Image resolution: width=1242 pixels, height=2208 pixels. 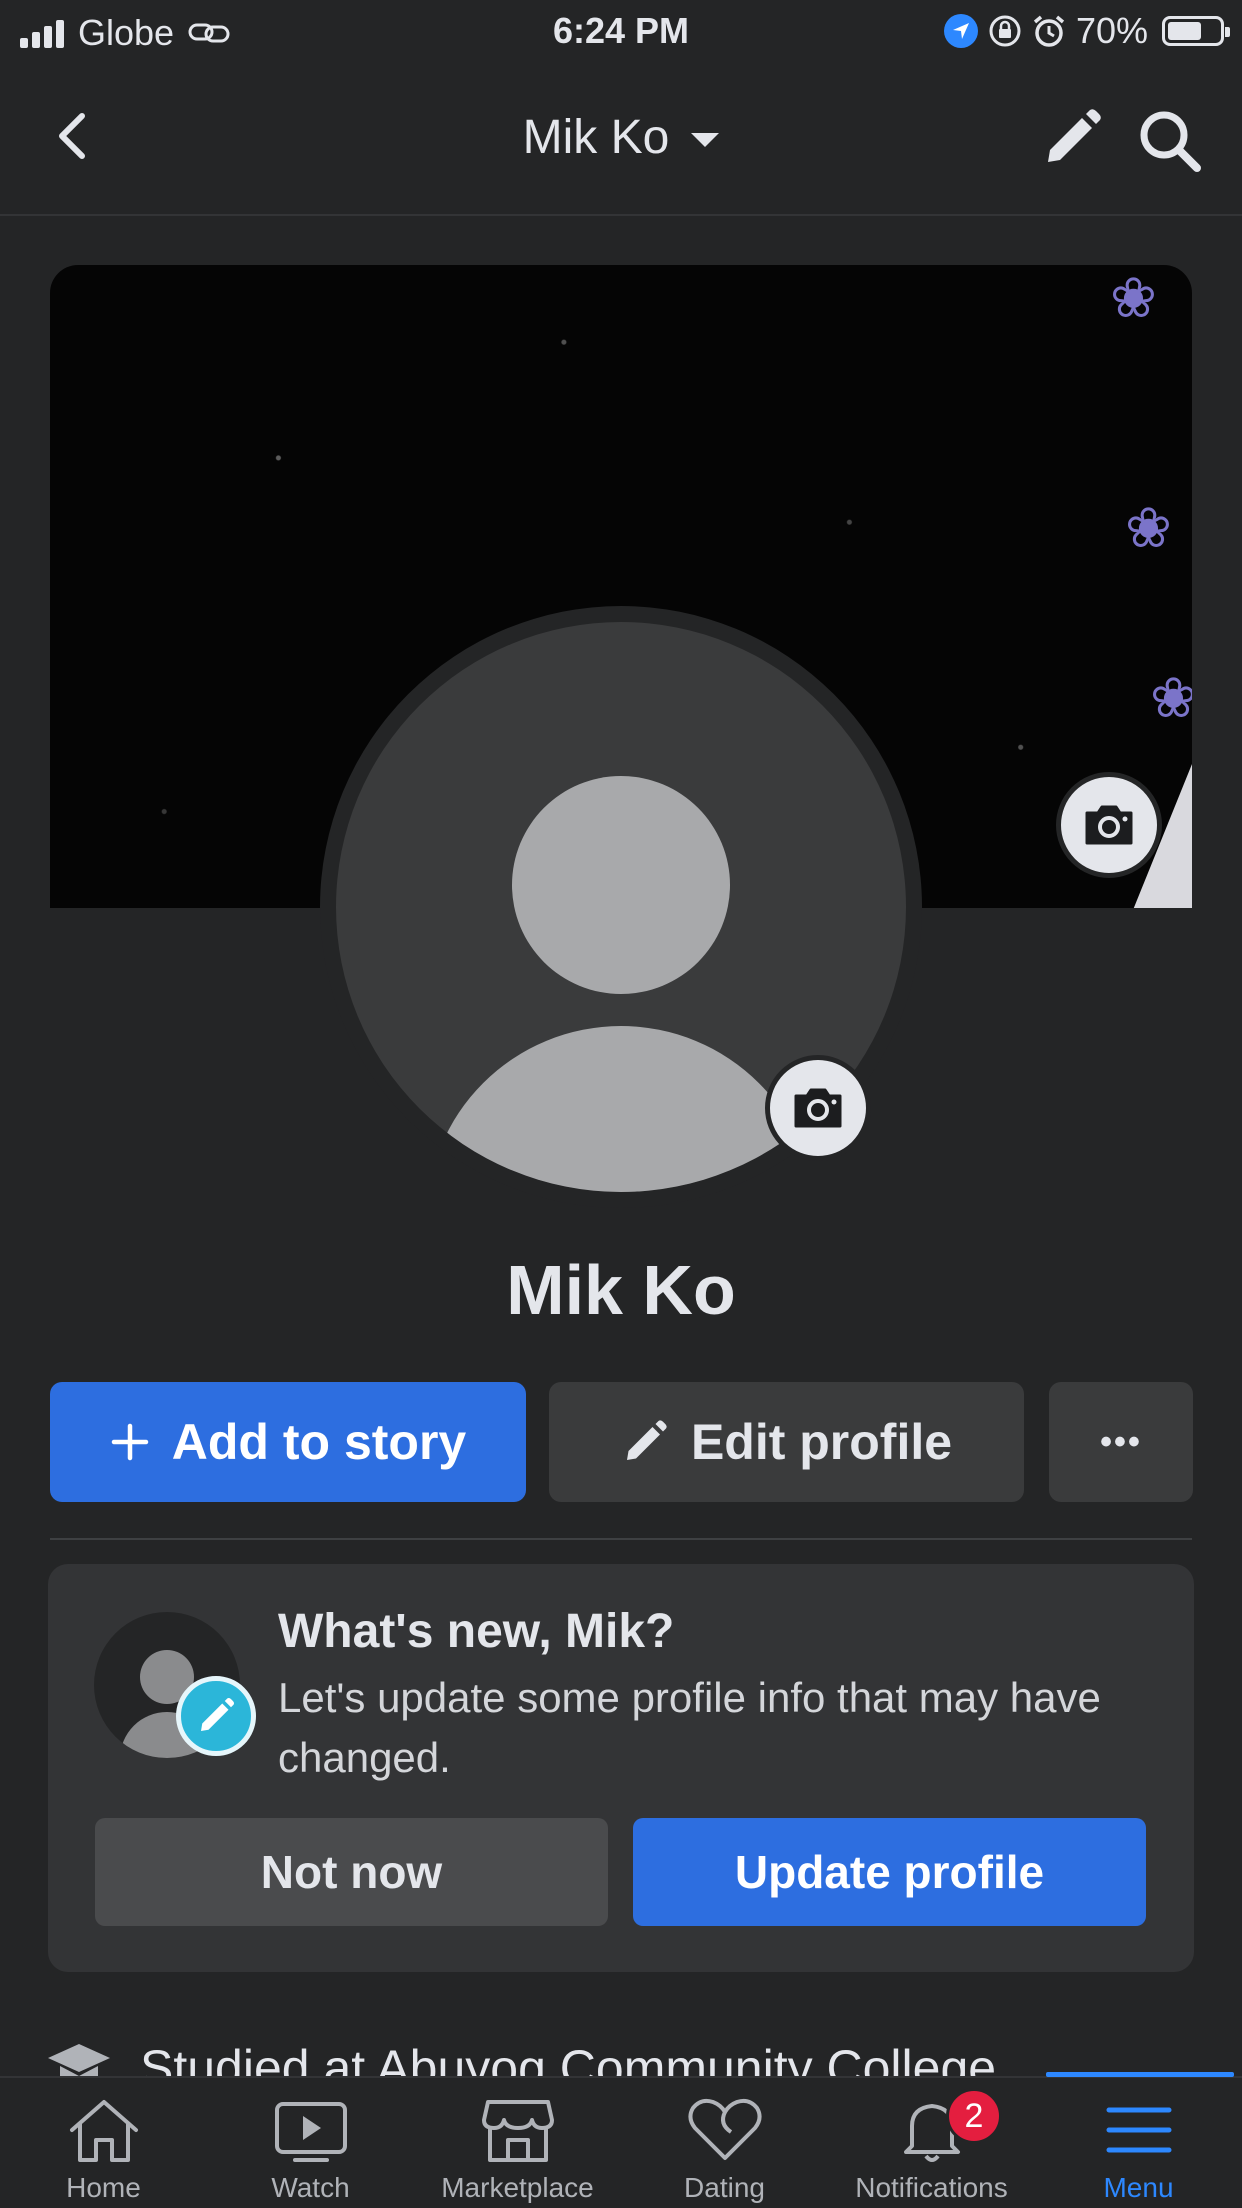 I want to click on nav-bar: Mik Ko, so click(x=621, y=141).